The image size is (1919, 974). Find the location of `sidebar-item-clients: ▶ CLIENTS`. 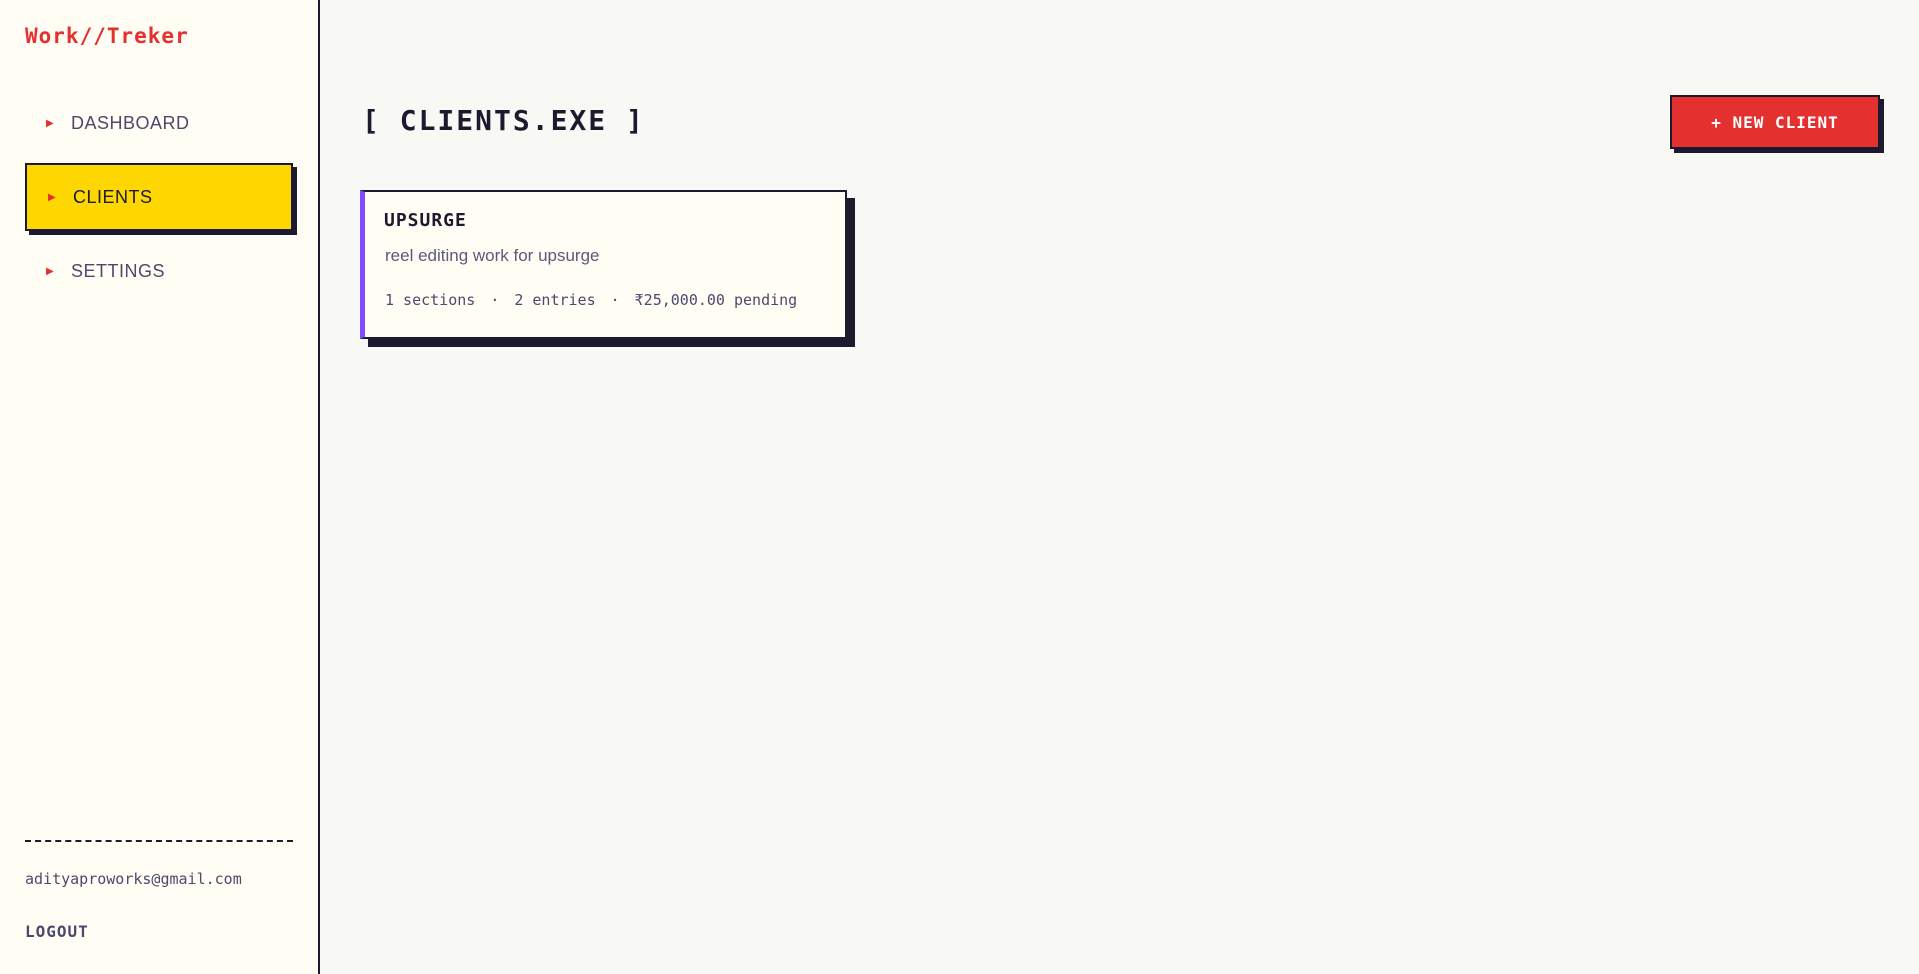

sidebar-item-clients: ▶ CLIENTS is located at coordinates (159, 197).